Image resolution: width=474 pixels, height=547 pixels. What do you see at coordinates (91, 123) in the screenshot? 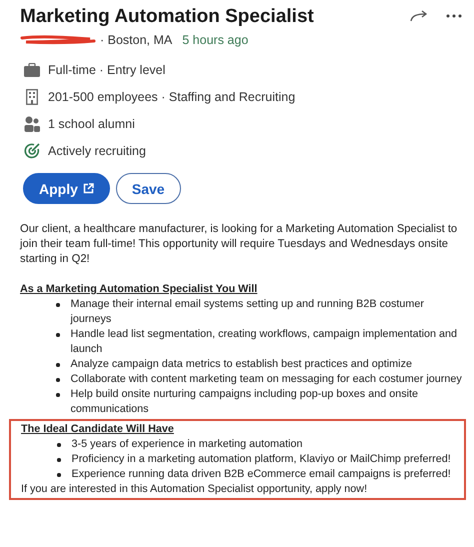
I see `job-fact: 1 school alumni` at bounding box center [91, 123].